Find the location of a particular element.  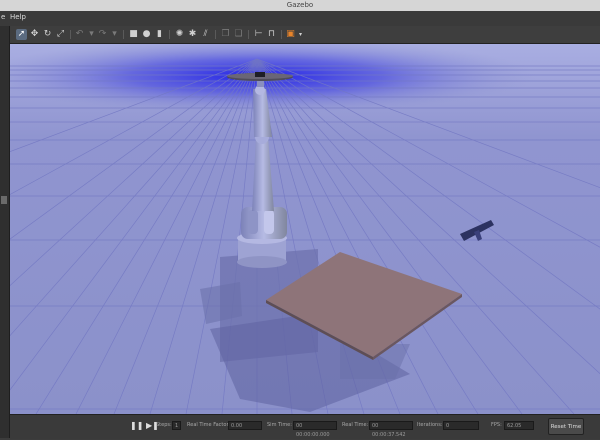

spot-light-icon: ✱ is located at coordinates (192, 34).